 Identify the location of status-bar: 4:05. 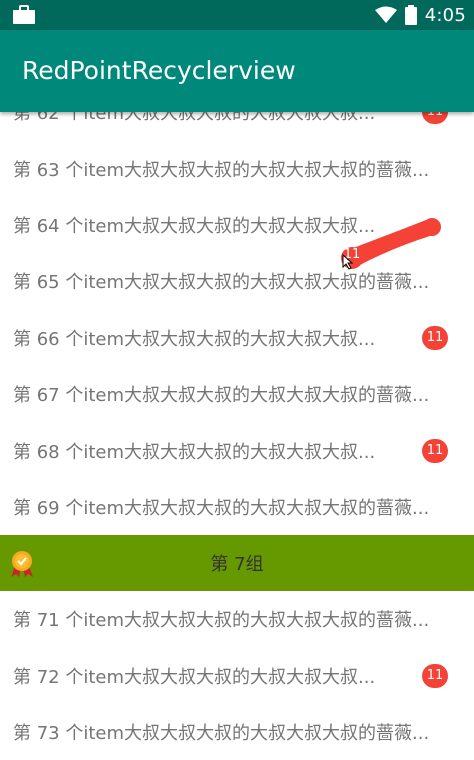
(237, 15).